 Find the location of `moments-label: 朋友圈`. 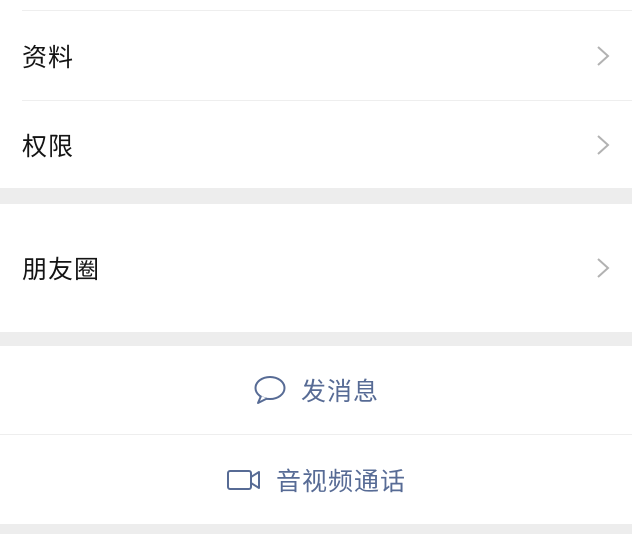

moments-label: 朋友圈 is located at coordinates (61, 269).